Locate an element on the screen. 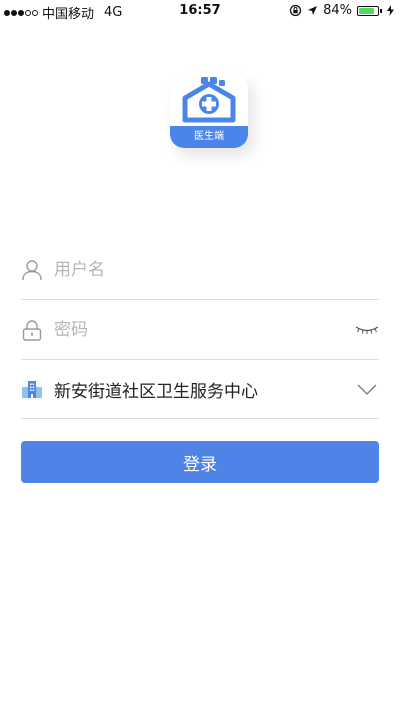 This screenshot has height=711, width=400. battery-fill is located at coordinates (366, 10).